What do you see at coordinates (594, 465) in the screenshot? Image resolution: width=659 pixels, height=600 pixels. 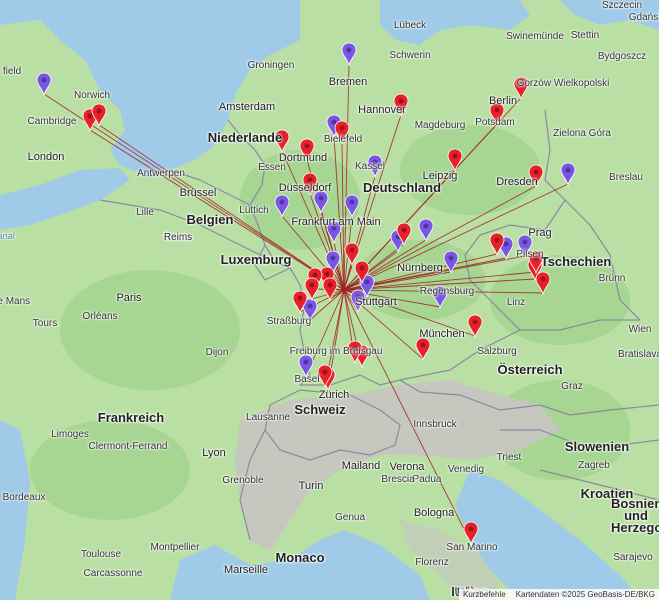 I see `city-label: Zagreb` at bounding box center [594, 465].